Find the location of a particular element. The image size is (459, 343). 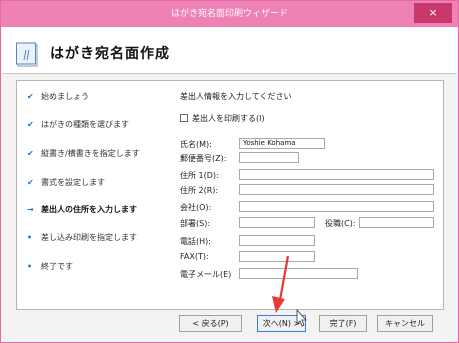

step-item-current: → 差出人の住所を入力します is located at coordinates (82, 210).